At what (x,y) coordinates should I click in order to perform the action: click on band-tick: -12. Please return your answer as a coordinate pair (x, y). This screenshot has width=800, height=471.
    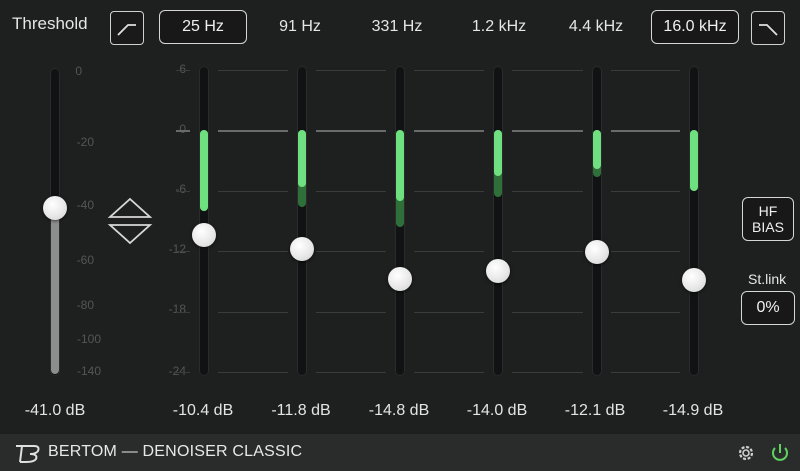
    Looking at the image, I should click on (177, 249).